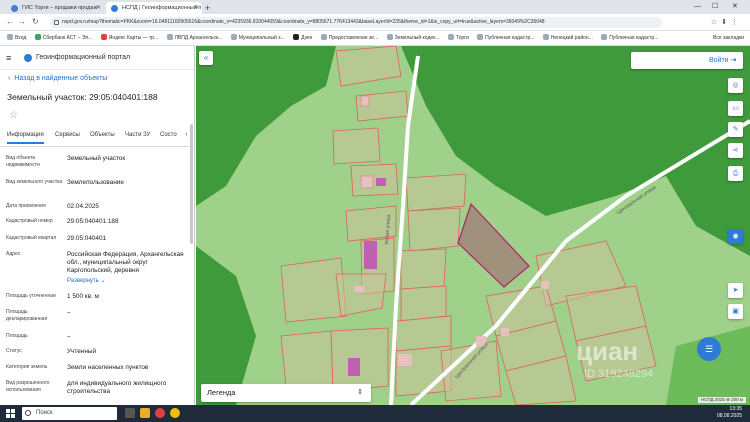 This screenshot has width=750, height=422. Describe the element at coordinates (44, 413) in the screenshot. I see `search-placeholder: Поиск` at that location.